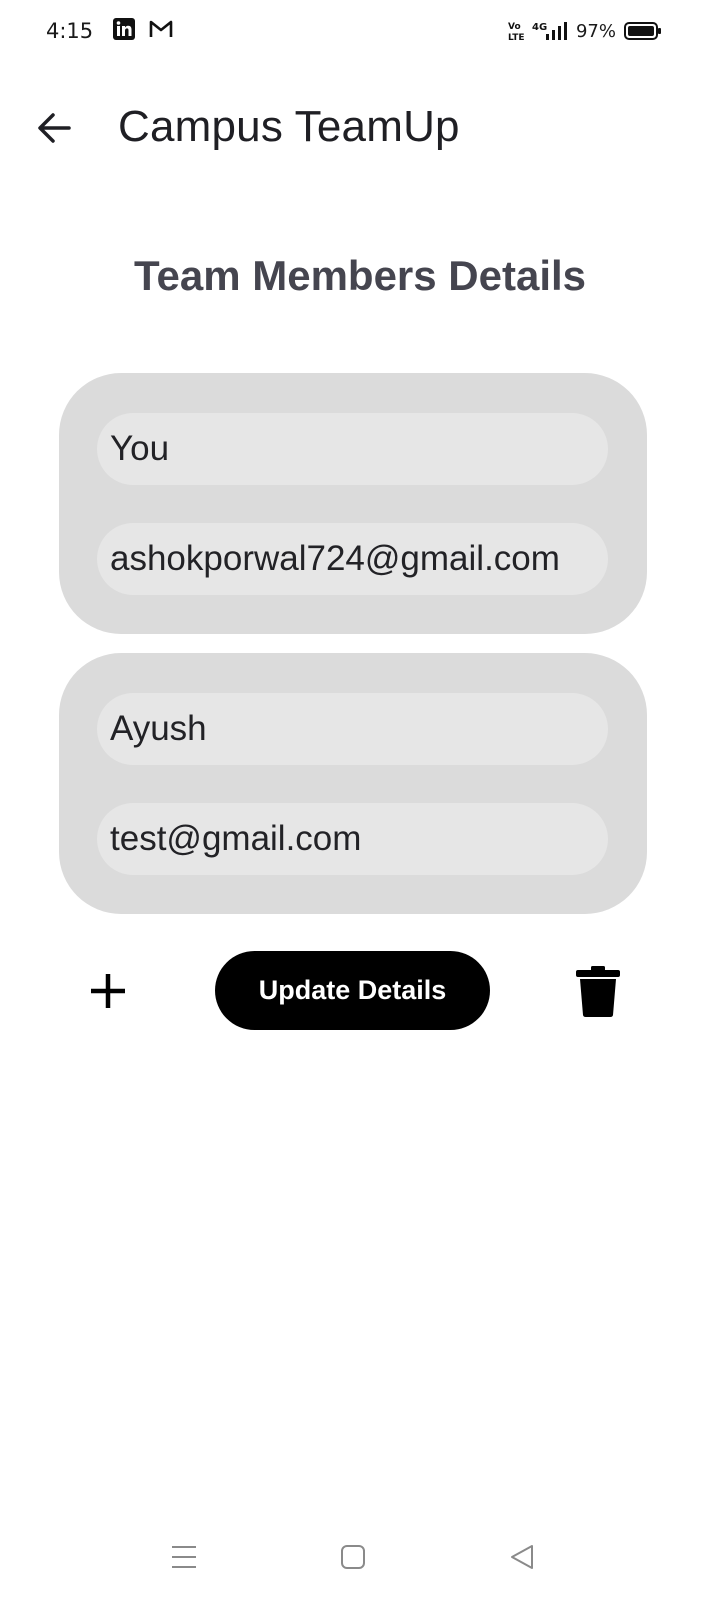 The width and height of the screenshot is (720, 1600). What do you see at coordinates (352, 990) in the screenshot?
I see `update-details-button: Update Details` at bounding box center [352, 990].